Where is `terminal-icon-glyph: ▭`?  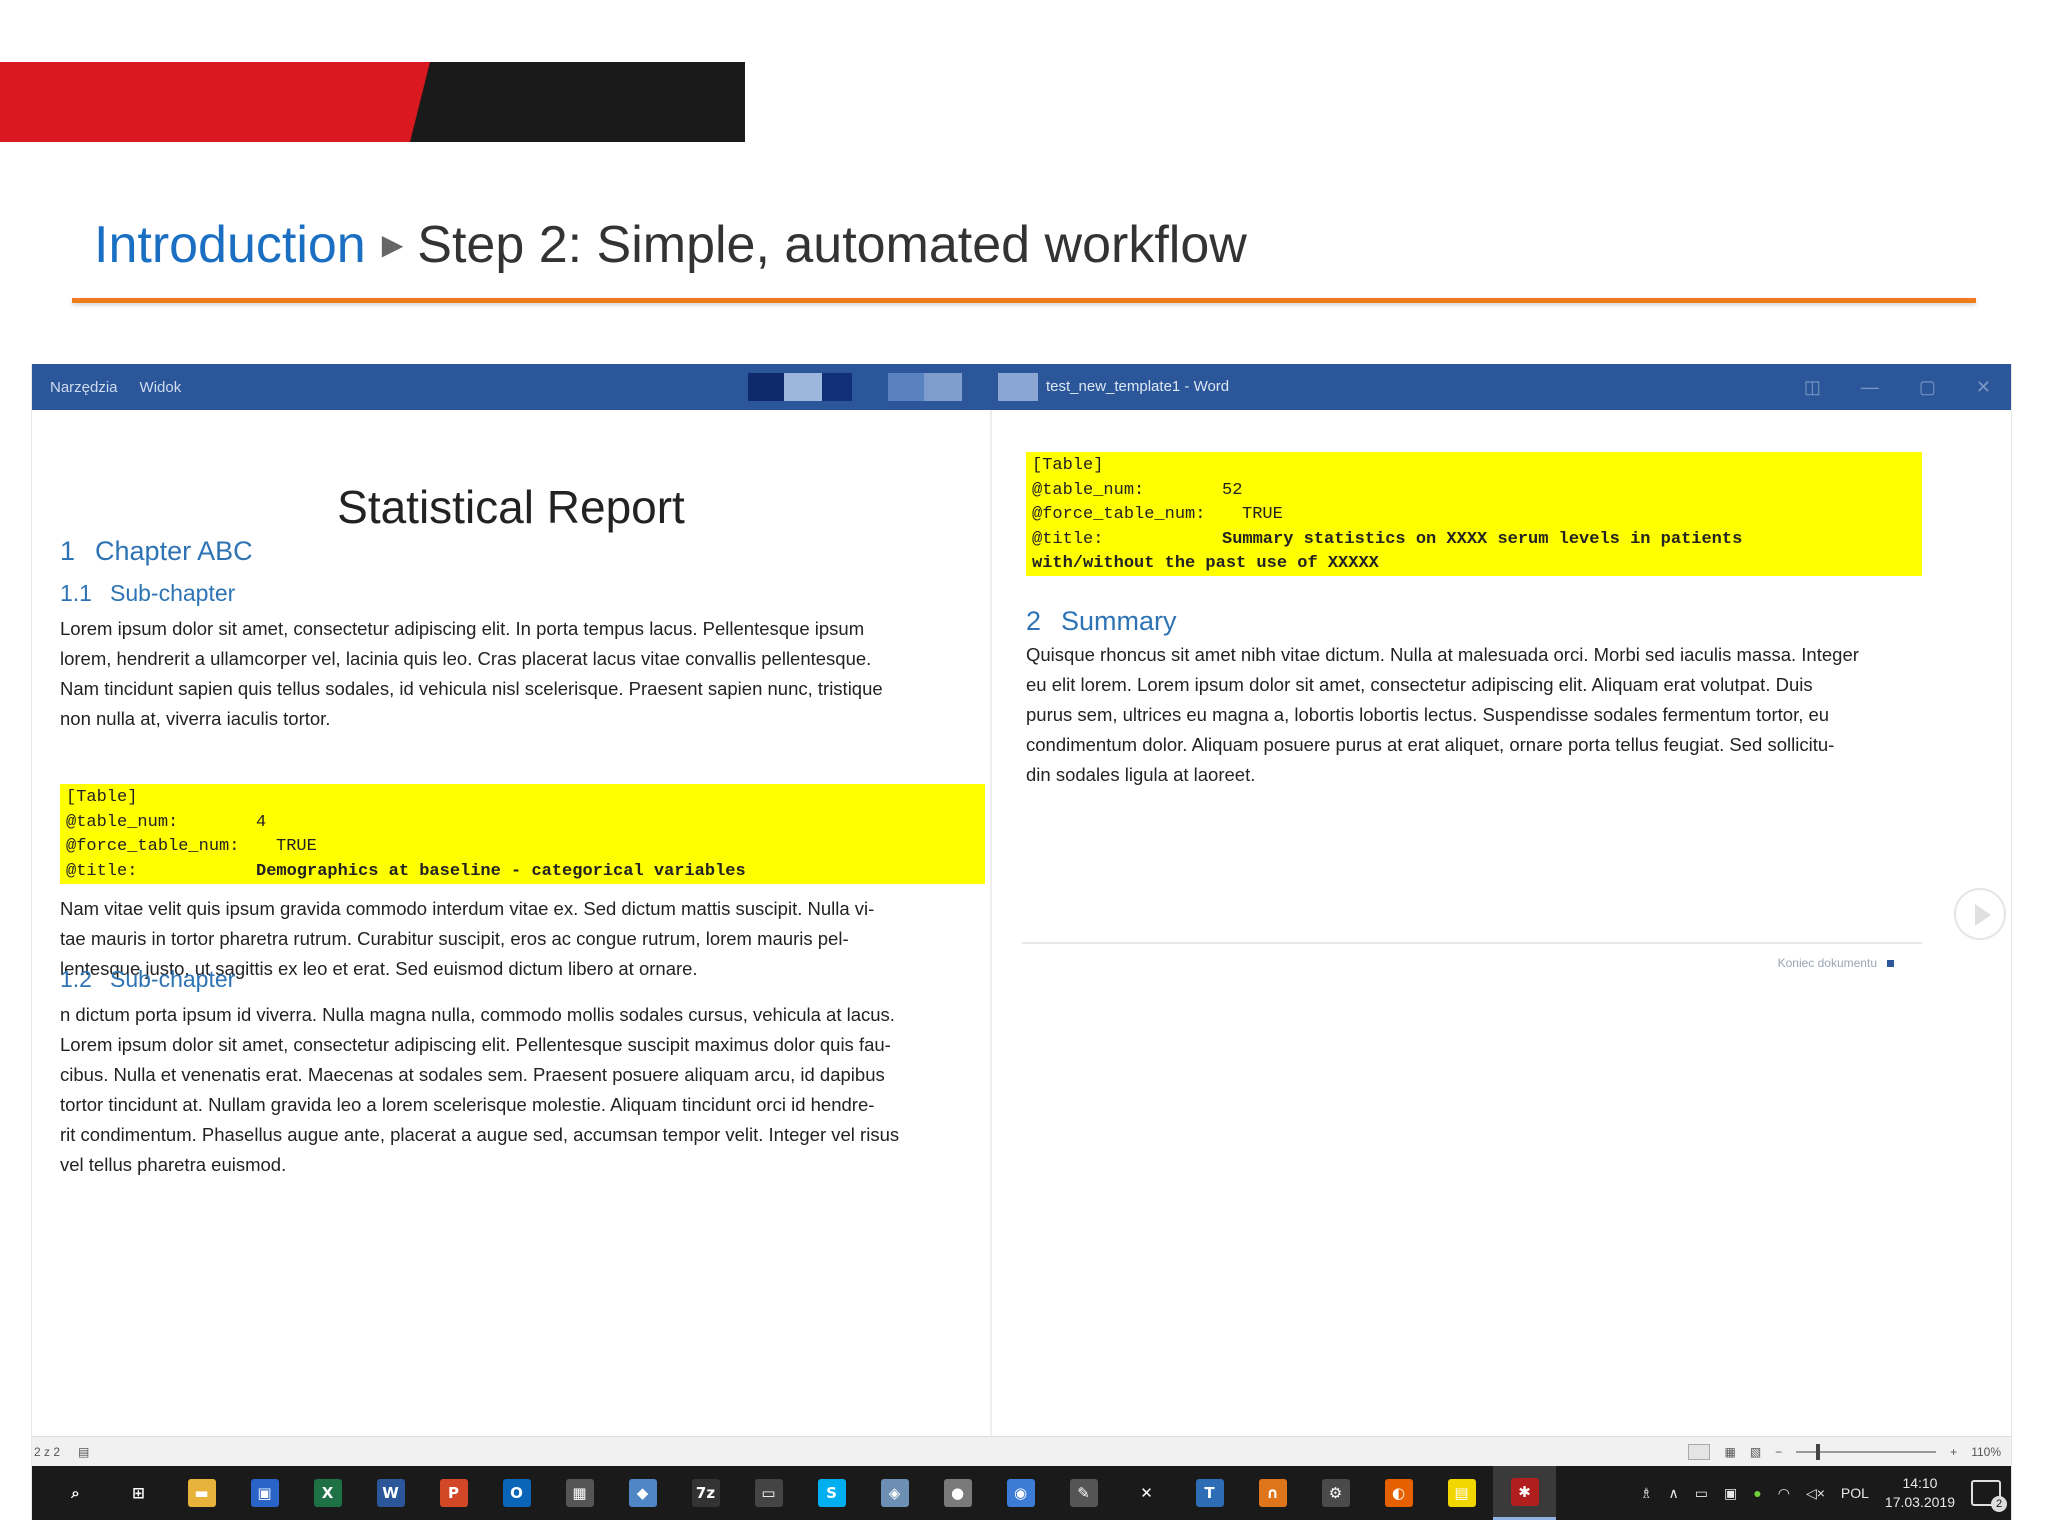 terminal-icon-glyph: ▭ is located at coordinates (768, 1493).